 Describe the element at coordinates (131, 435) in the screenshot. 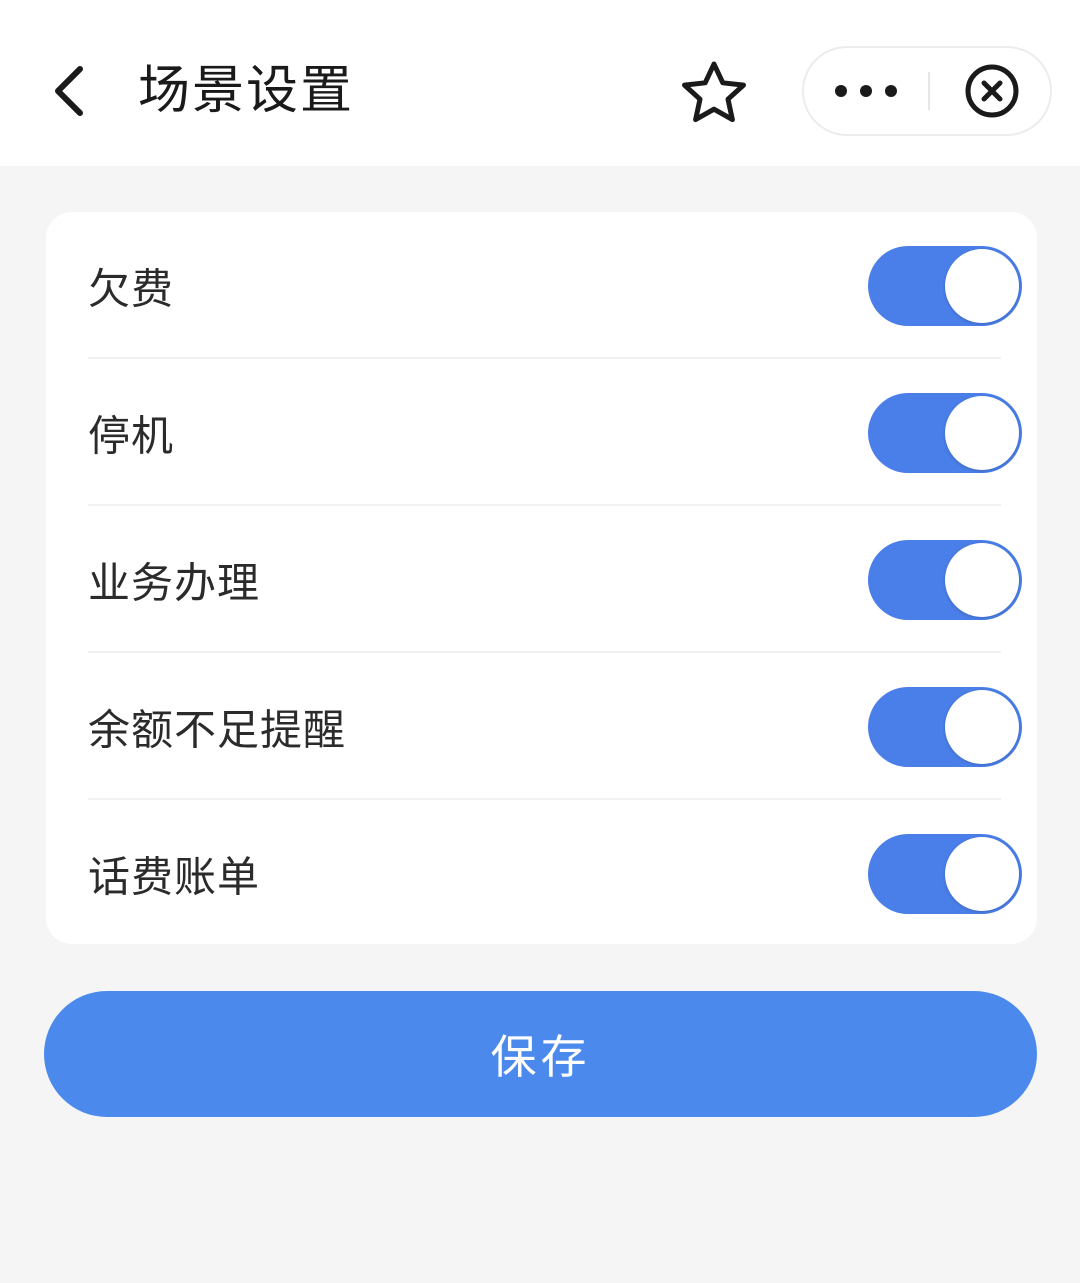

I see `setting-label: 停机` at that location.